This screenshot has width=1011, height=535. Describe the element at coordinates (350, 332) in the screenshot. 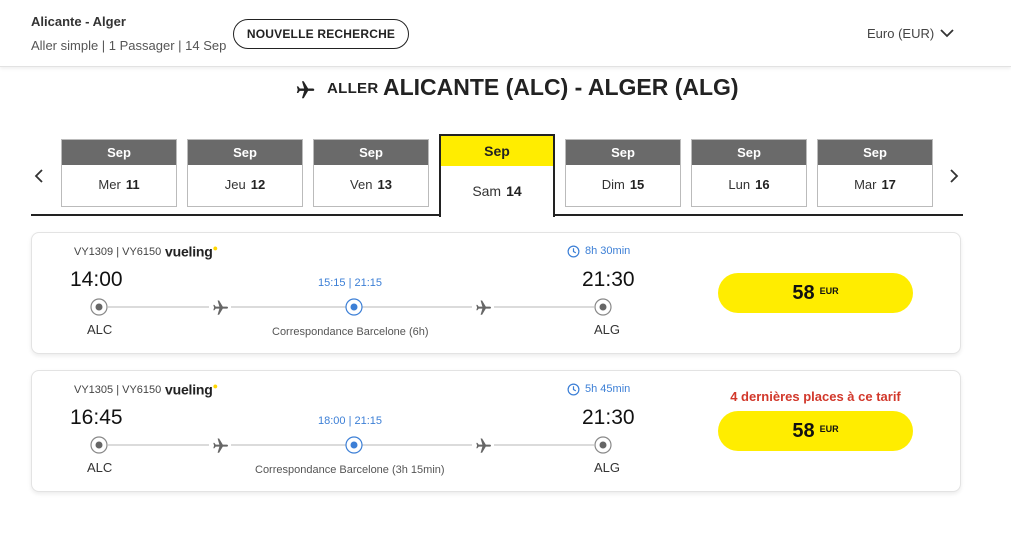

I see `connection-info: Correspondance Barcelone (6h)` at that location.